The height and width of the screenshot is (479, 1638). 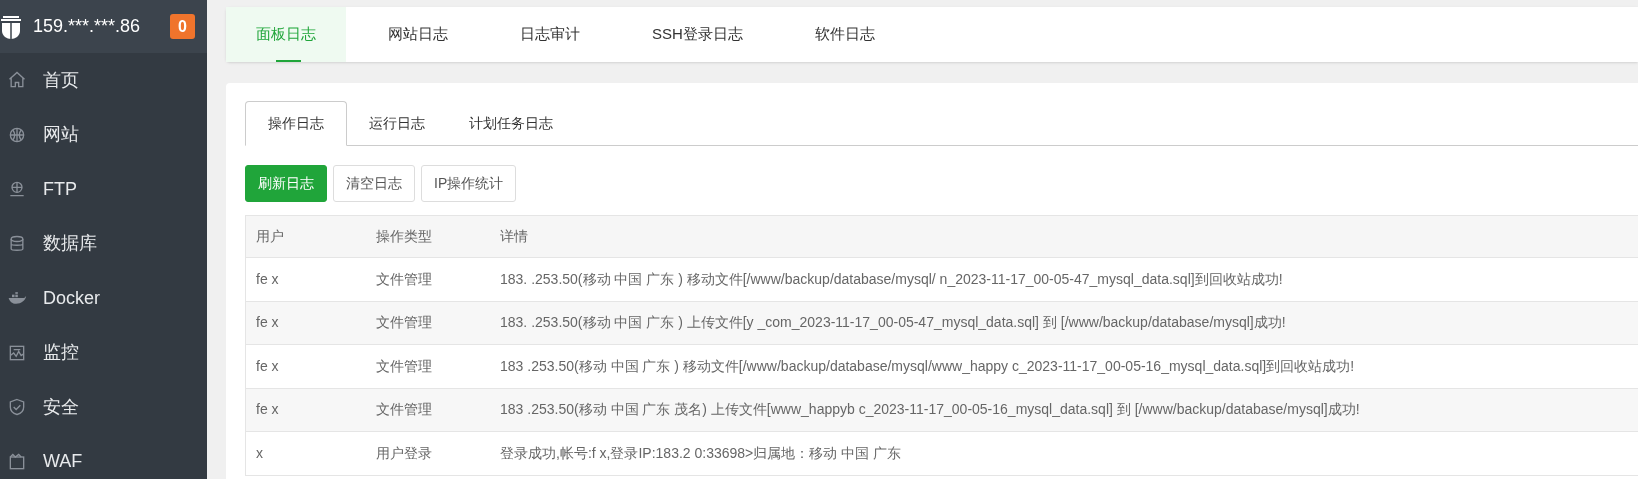 What do you see at coordinates (404, 236) in the screenshot?
I see `column-header: 操作类型` at bounding box center [404, 236].